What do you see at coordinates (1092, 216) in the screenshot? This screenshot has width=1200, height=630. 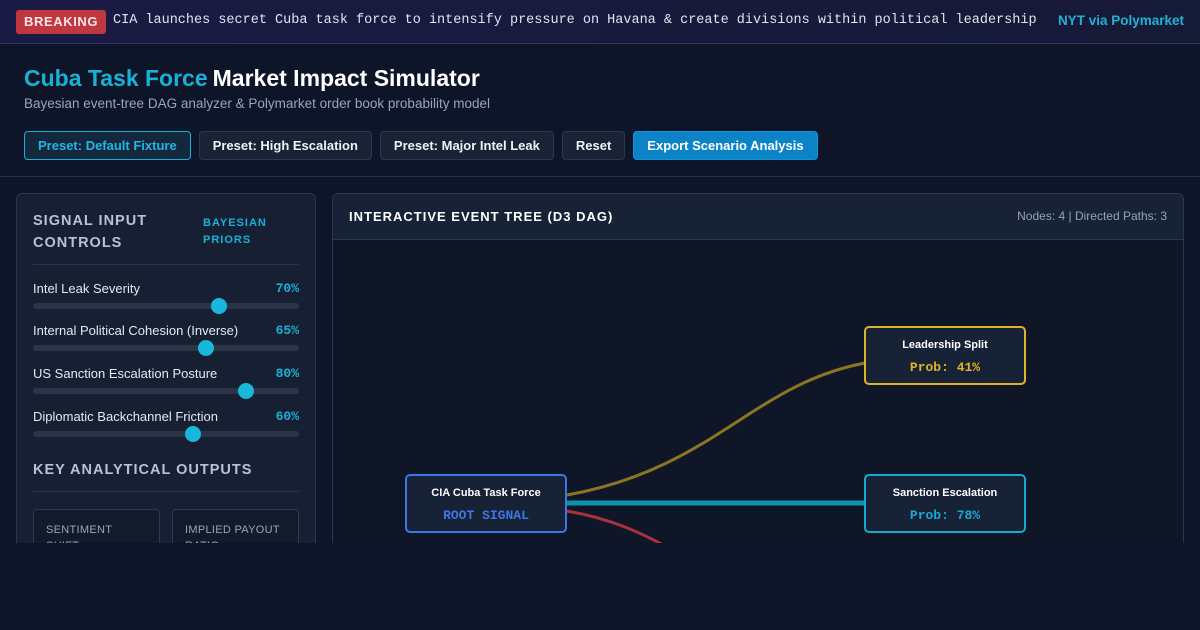 I see `event-tree-meta: Nodes: 4 | Directed Paths: 3` at bounding box center [1092, 216].